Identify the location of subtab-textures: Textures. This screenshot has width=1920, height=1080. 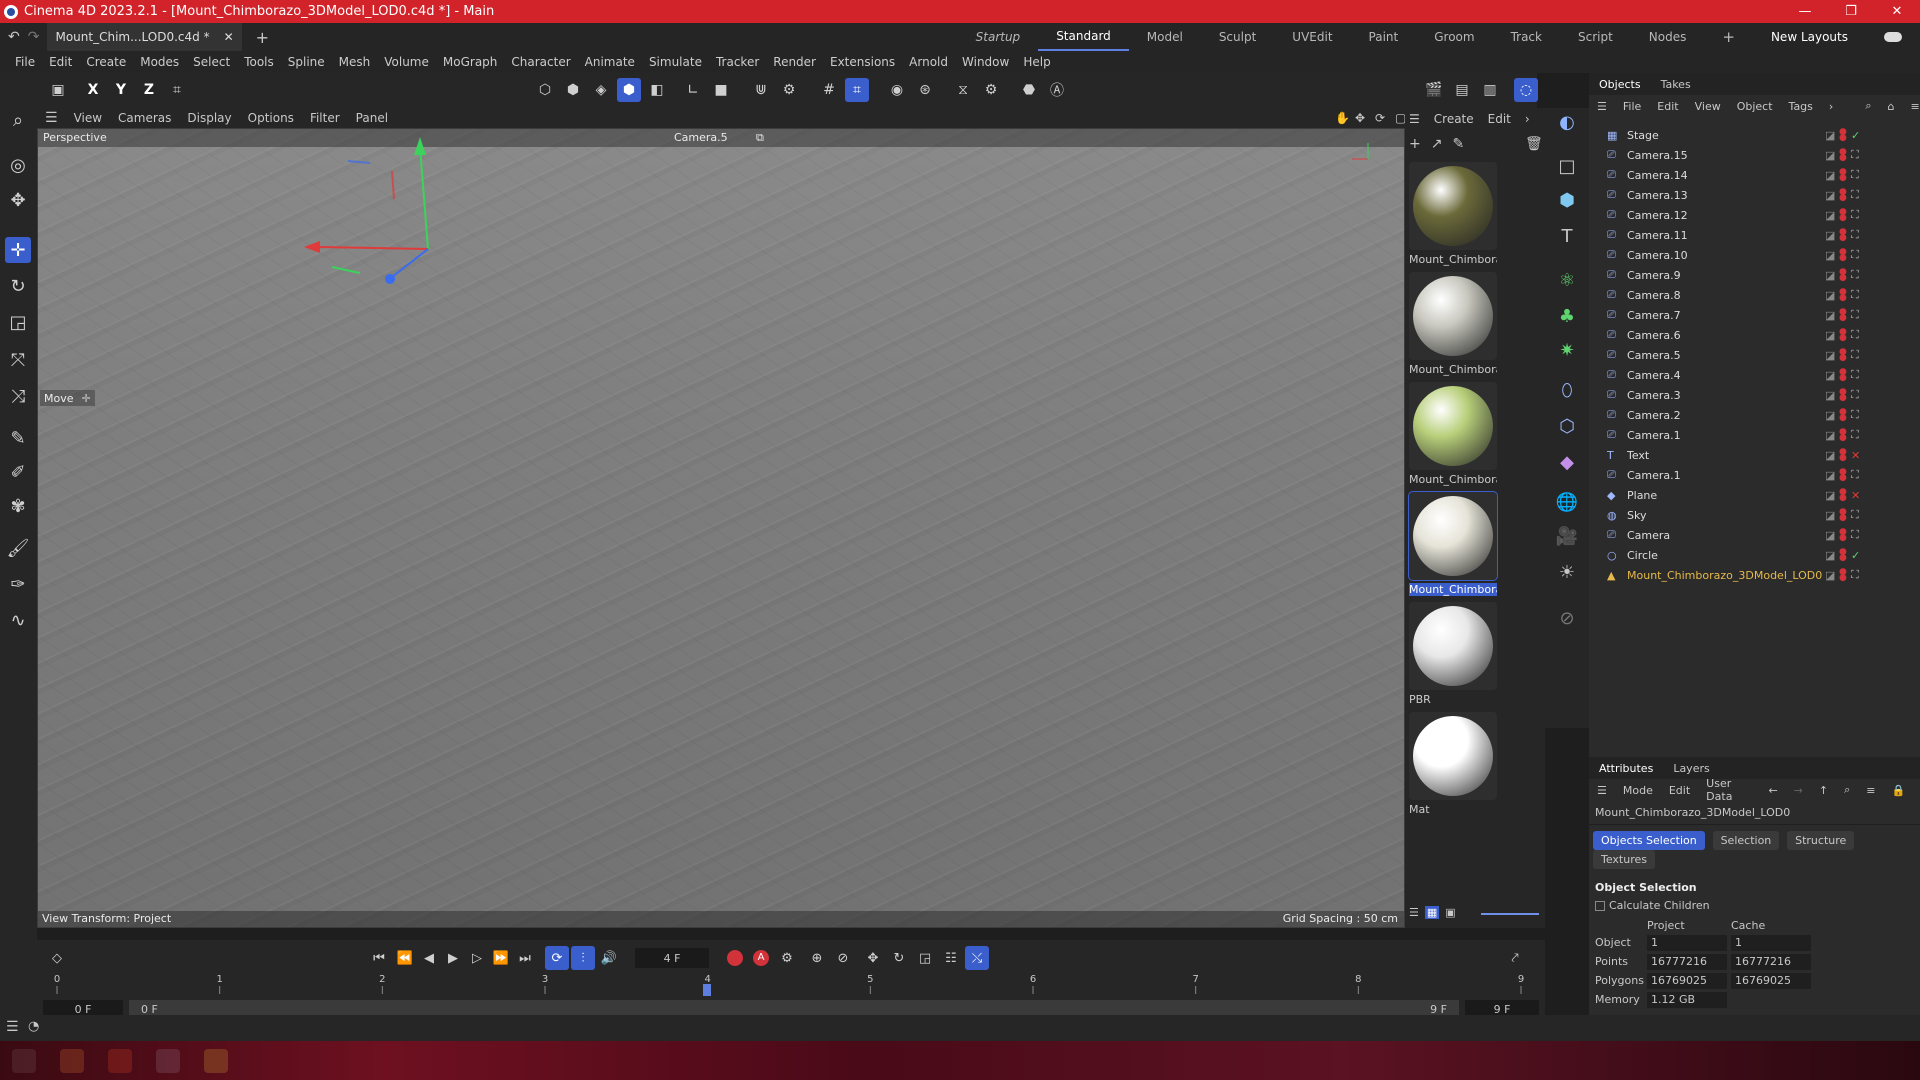
(1624, 859).